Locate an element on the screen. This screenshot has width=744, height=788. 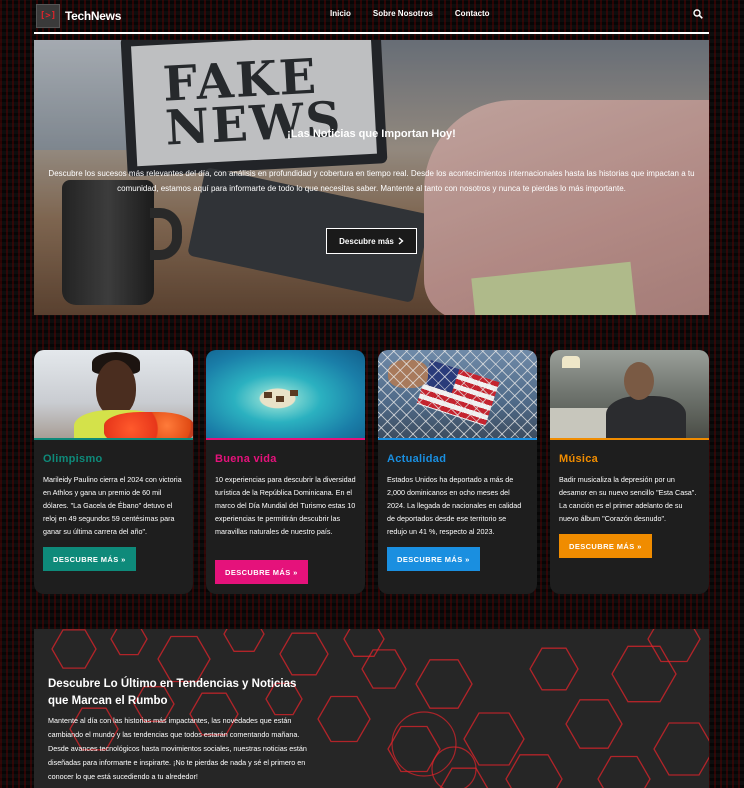
card-image-buena-vida is located at coordinates (285, 394).